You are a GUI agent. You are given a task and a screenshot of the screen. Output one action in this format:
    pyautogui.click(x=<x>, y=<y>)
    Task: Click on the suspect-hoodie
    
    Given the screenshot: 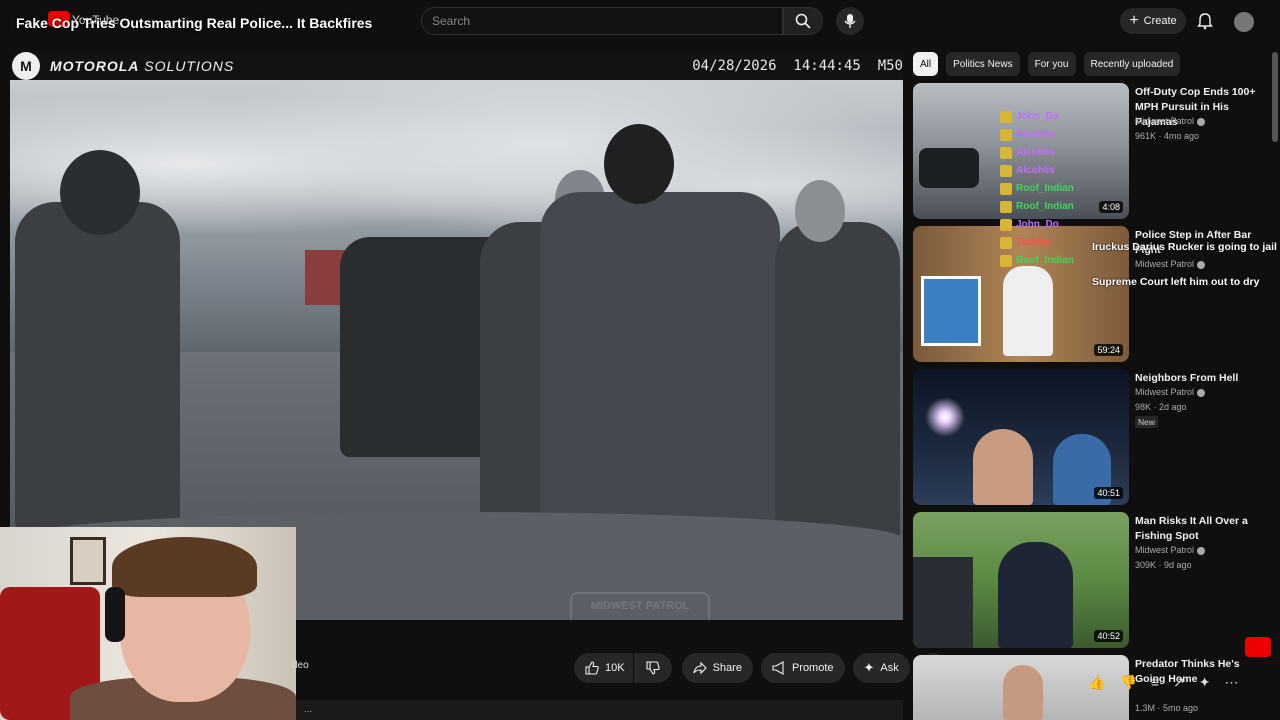 What is the action you would take?
    pyautogui.click(x=660, y=362)
    